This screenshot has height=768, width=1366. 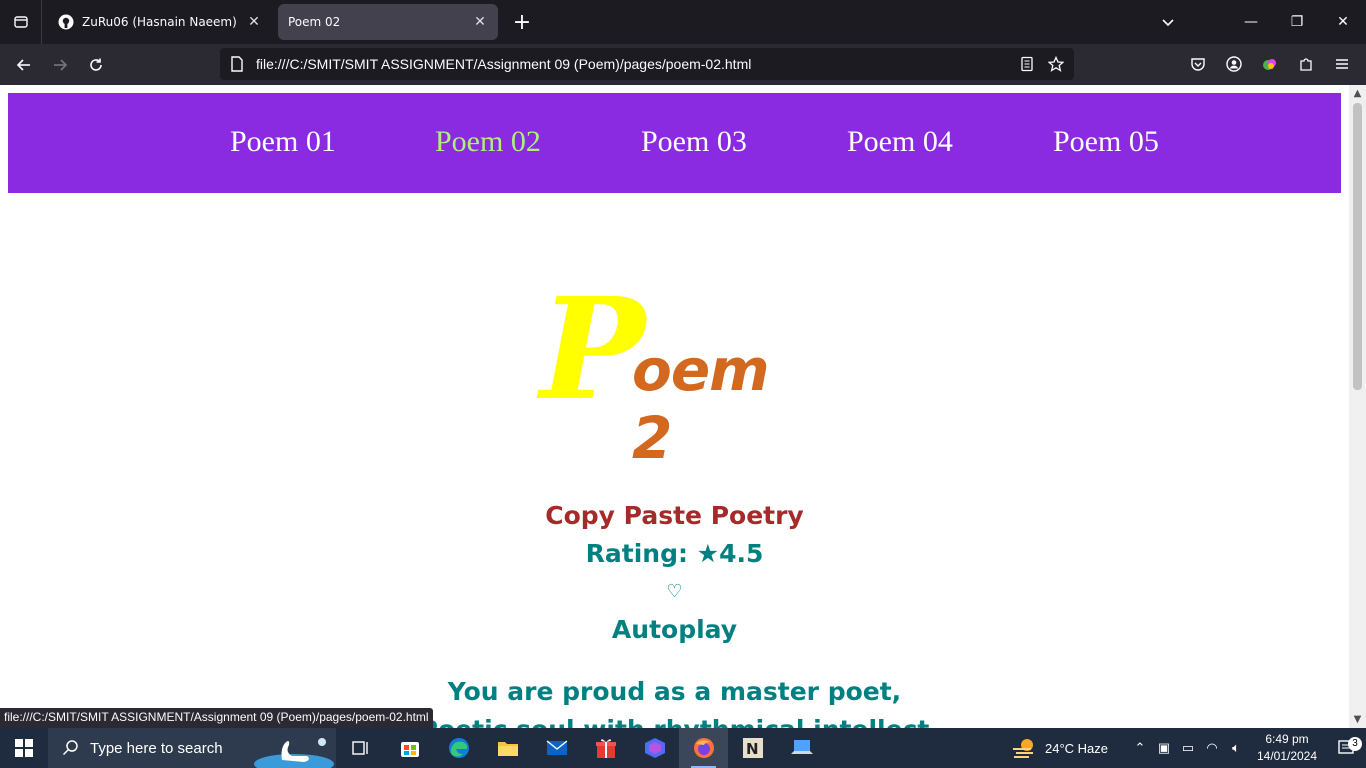 What do you see at coordinates (674, 691) in the screenshot?
I see `poem-line: You are proud as a master poet,` at bounding box center [674, 691].